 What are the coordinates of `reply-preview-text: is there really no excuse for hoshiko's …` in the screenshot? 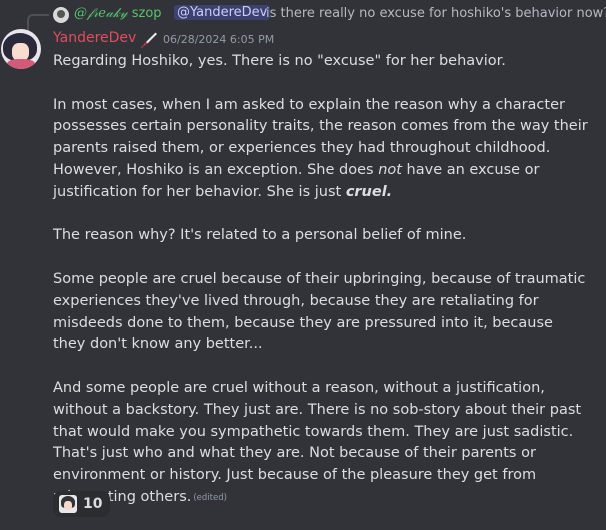 It's located at (436, 13).